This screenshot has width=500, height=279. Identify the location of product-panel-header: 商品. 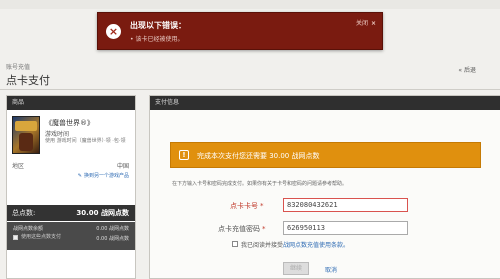
(71, 103).